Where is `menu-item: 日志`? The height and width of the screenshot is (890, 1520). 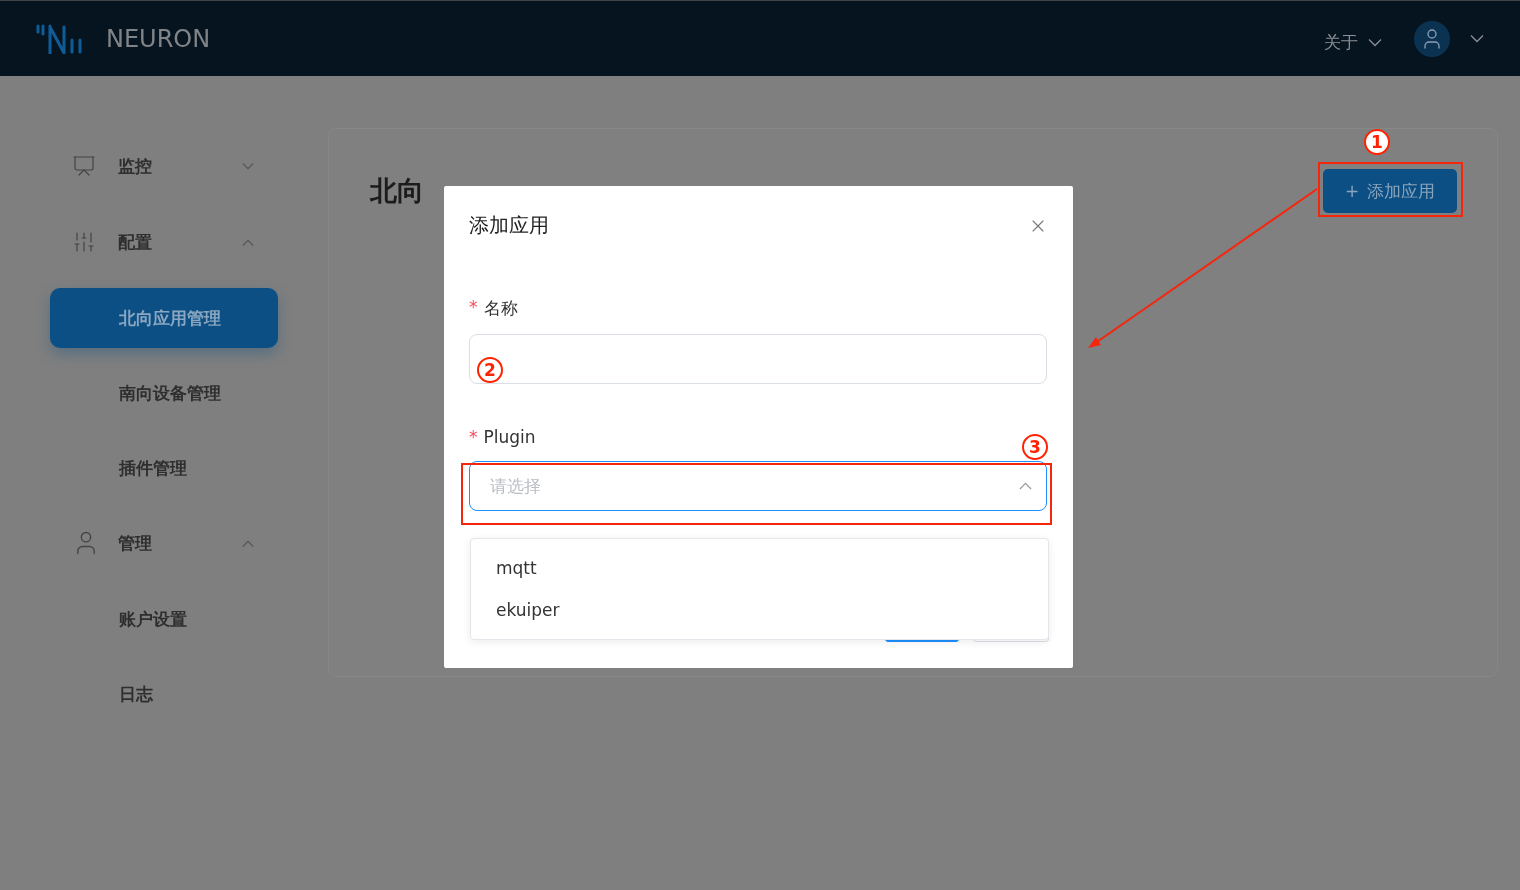 menu-item: 日志 is located at coordinates (164, 694).